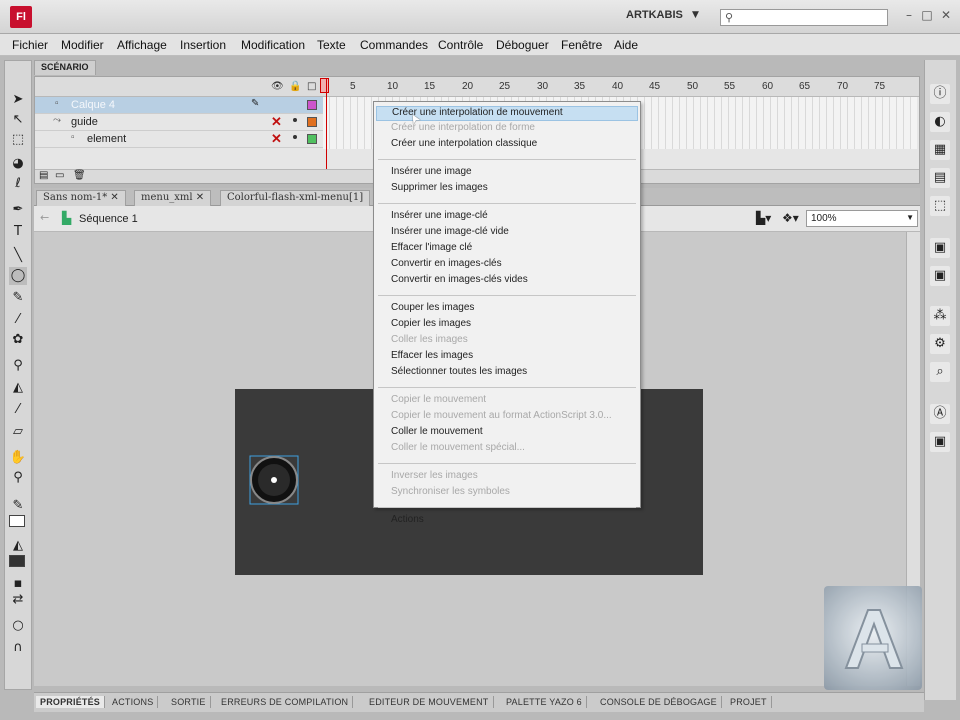 This screenshot has width=960, height=720. What do you see at coordinates (179, 139) in the screenshot?
I see `layer-row-element: ▫ element ✕` at bounding box center [179, 139].